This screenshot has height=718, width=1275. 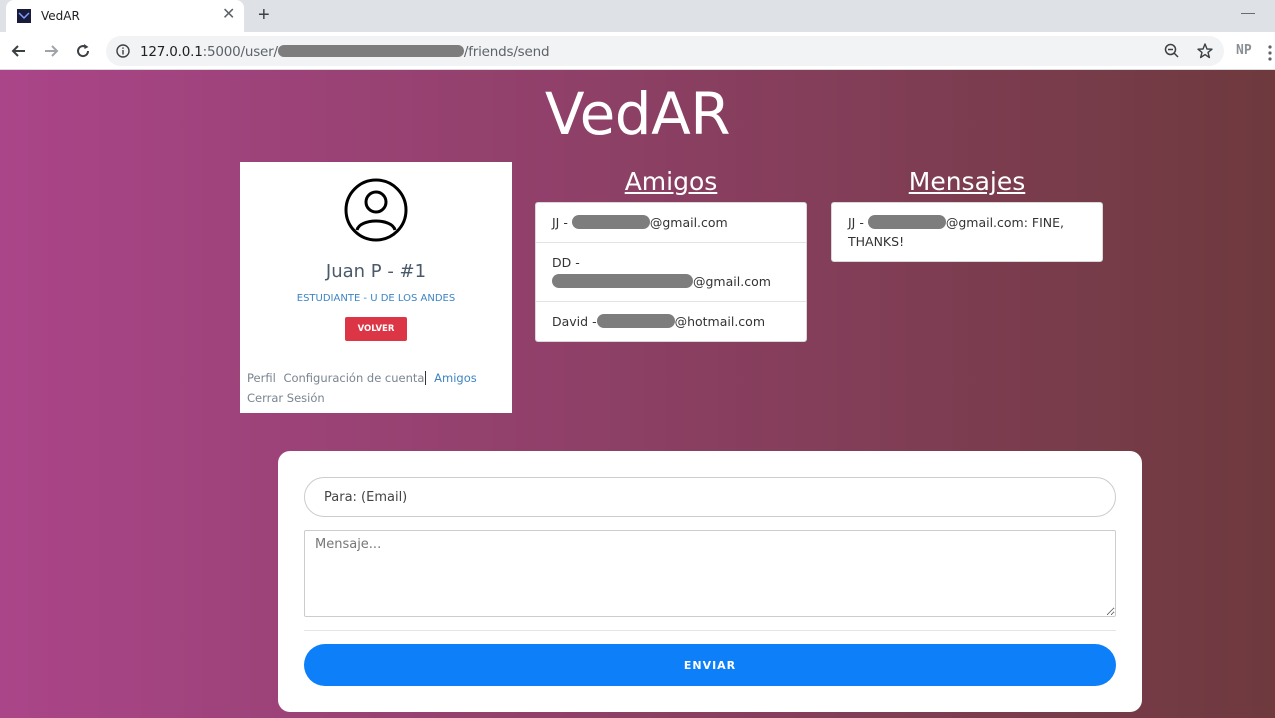 What do you see at coordinates (856, 222) in the screenshot?
I see `message-sender: JJ -` at bounding box center [856, 222].